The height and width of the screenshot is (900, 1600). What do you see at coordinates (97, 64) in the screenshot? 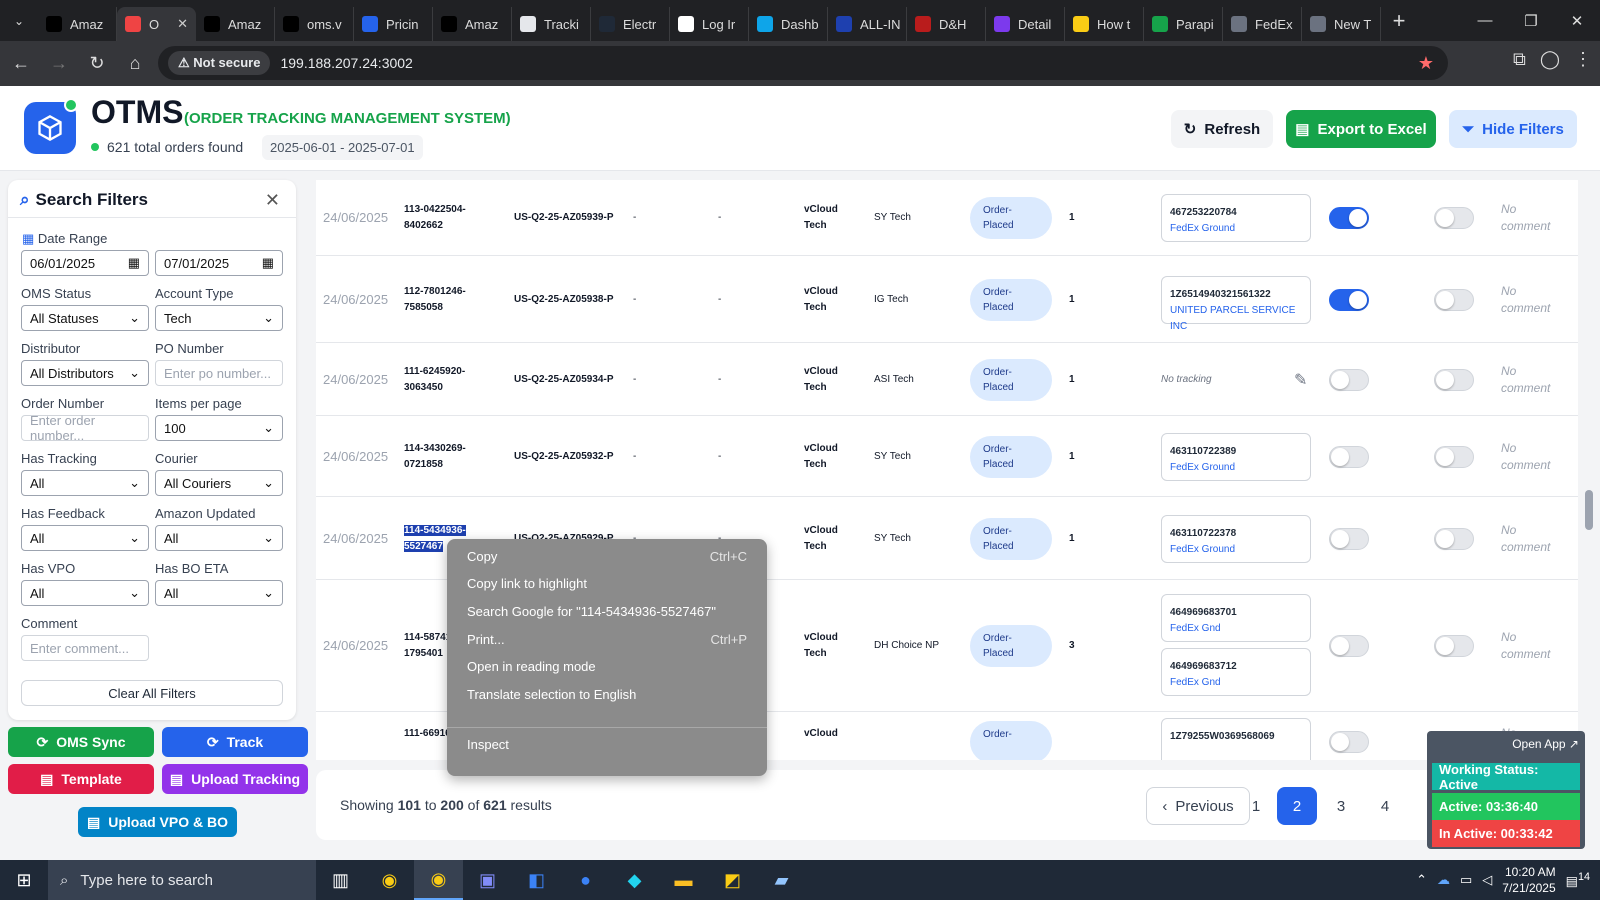
I see `reload-icon: ↻` at bounding box center [97, 64].